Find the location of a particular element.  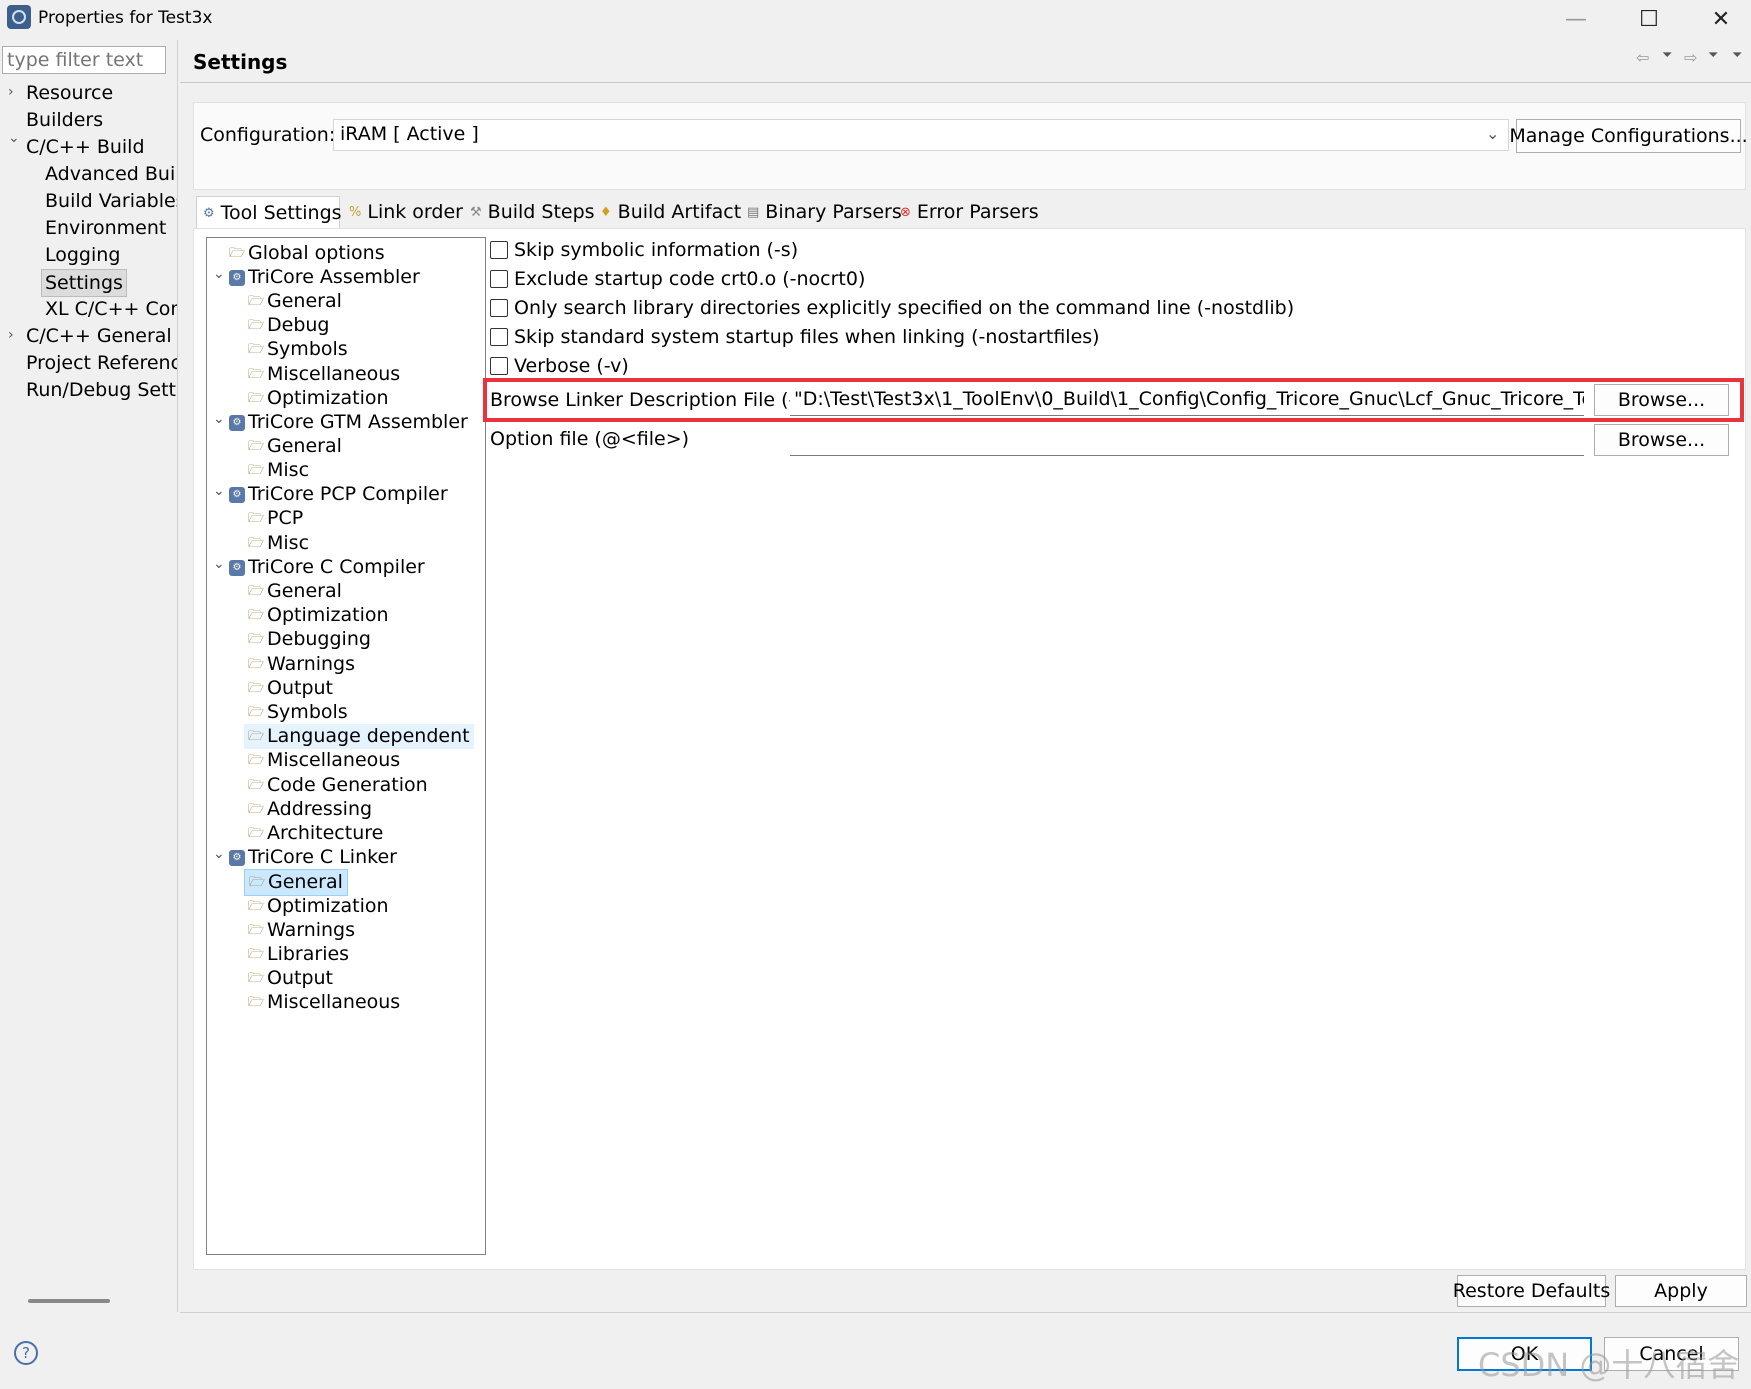

nav-item-logging: Logging is located at coordinates (82, 255).